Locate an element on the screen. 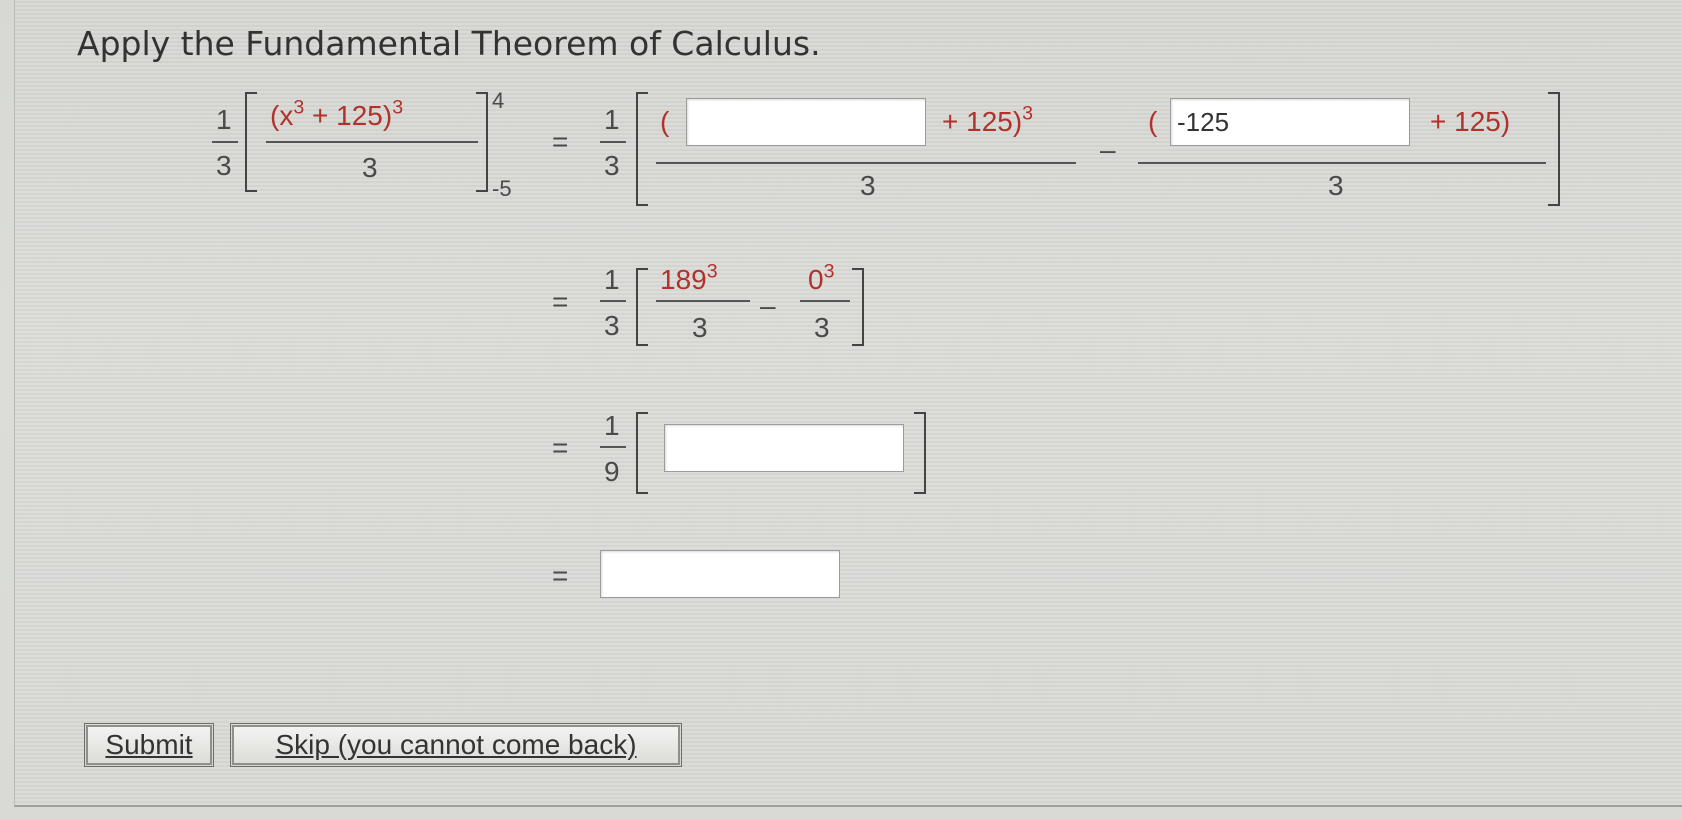 The height and width of the screenshot is (820, 1682). lhs-numerator-plus: + 125) is located at coordinates (348, 115).